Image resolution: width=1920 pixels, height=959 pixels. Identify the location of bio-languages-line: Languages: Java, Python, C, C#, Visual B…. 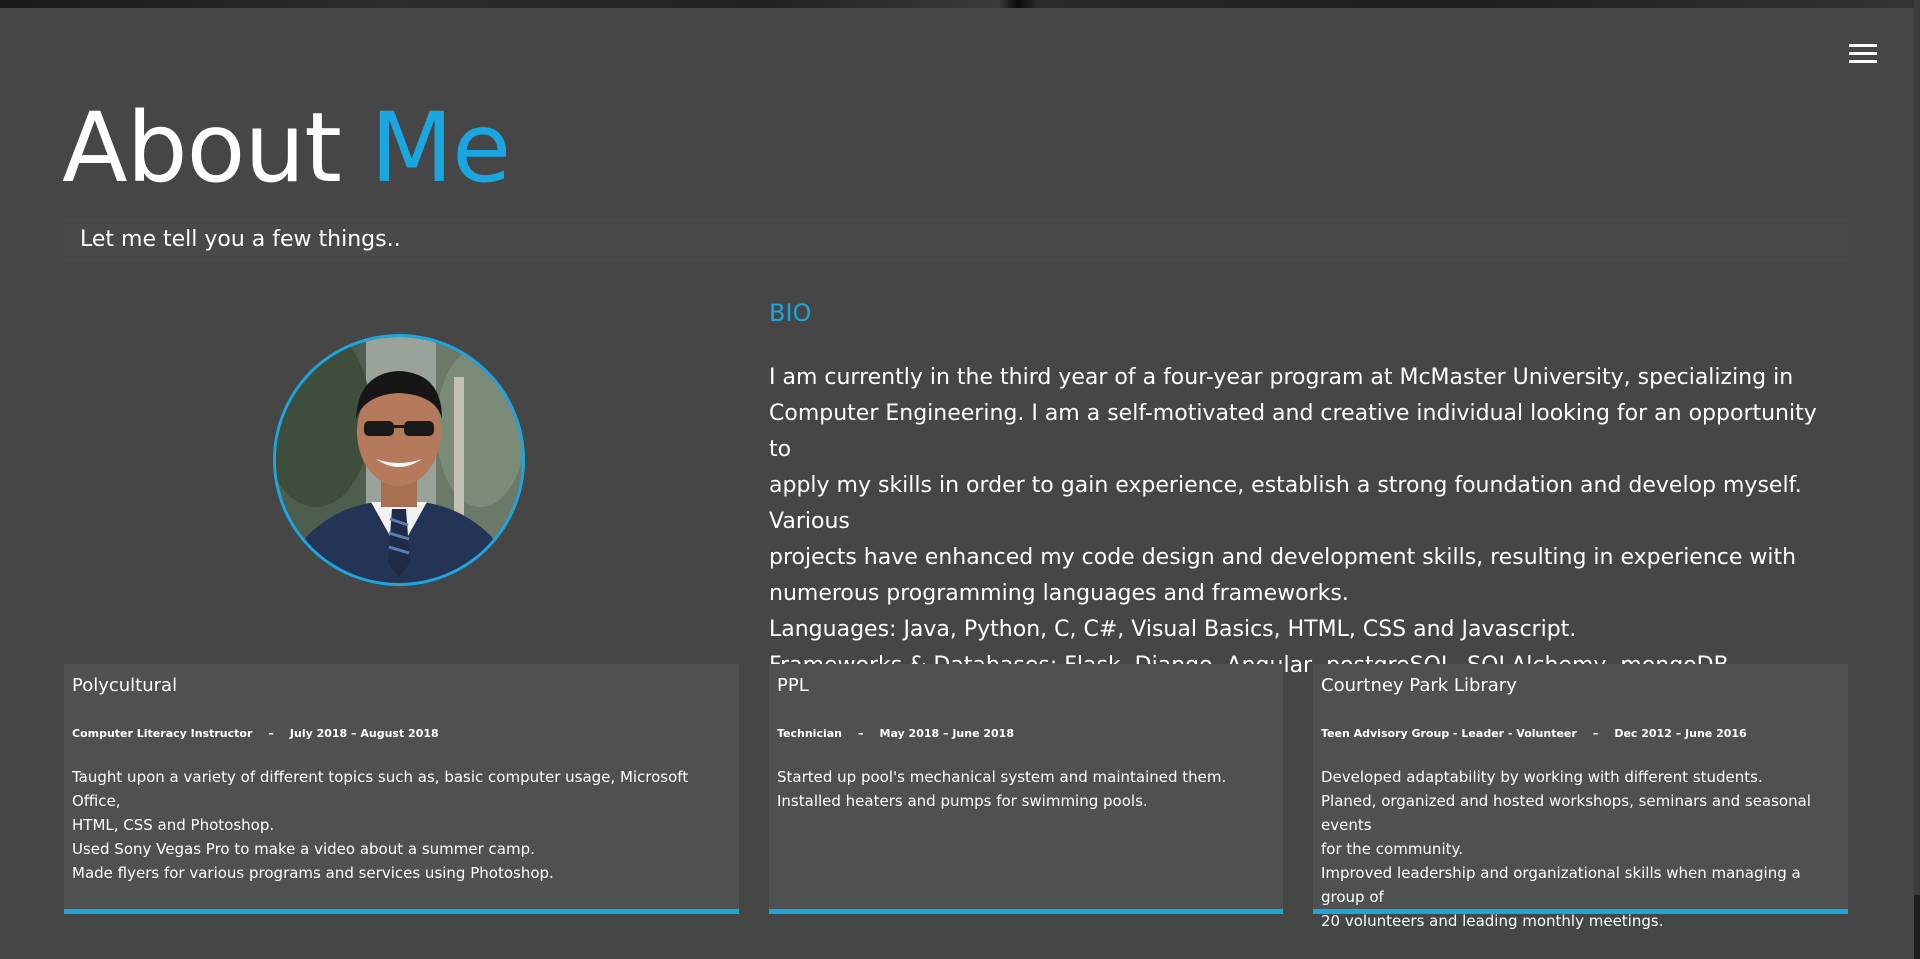
(1173, 629).